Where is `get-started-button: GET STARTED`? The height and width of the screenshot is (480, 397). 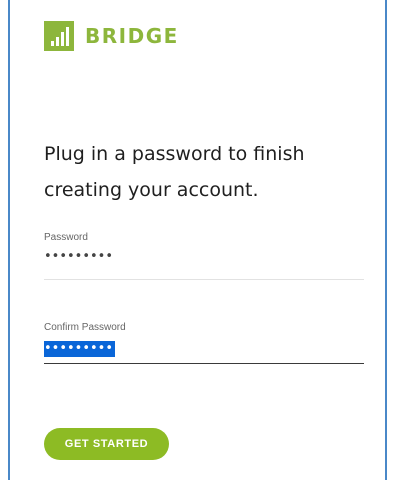 get-started-button: GET STARTED is located at coordinates (106, 444).